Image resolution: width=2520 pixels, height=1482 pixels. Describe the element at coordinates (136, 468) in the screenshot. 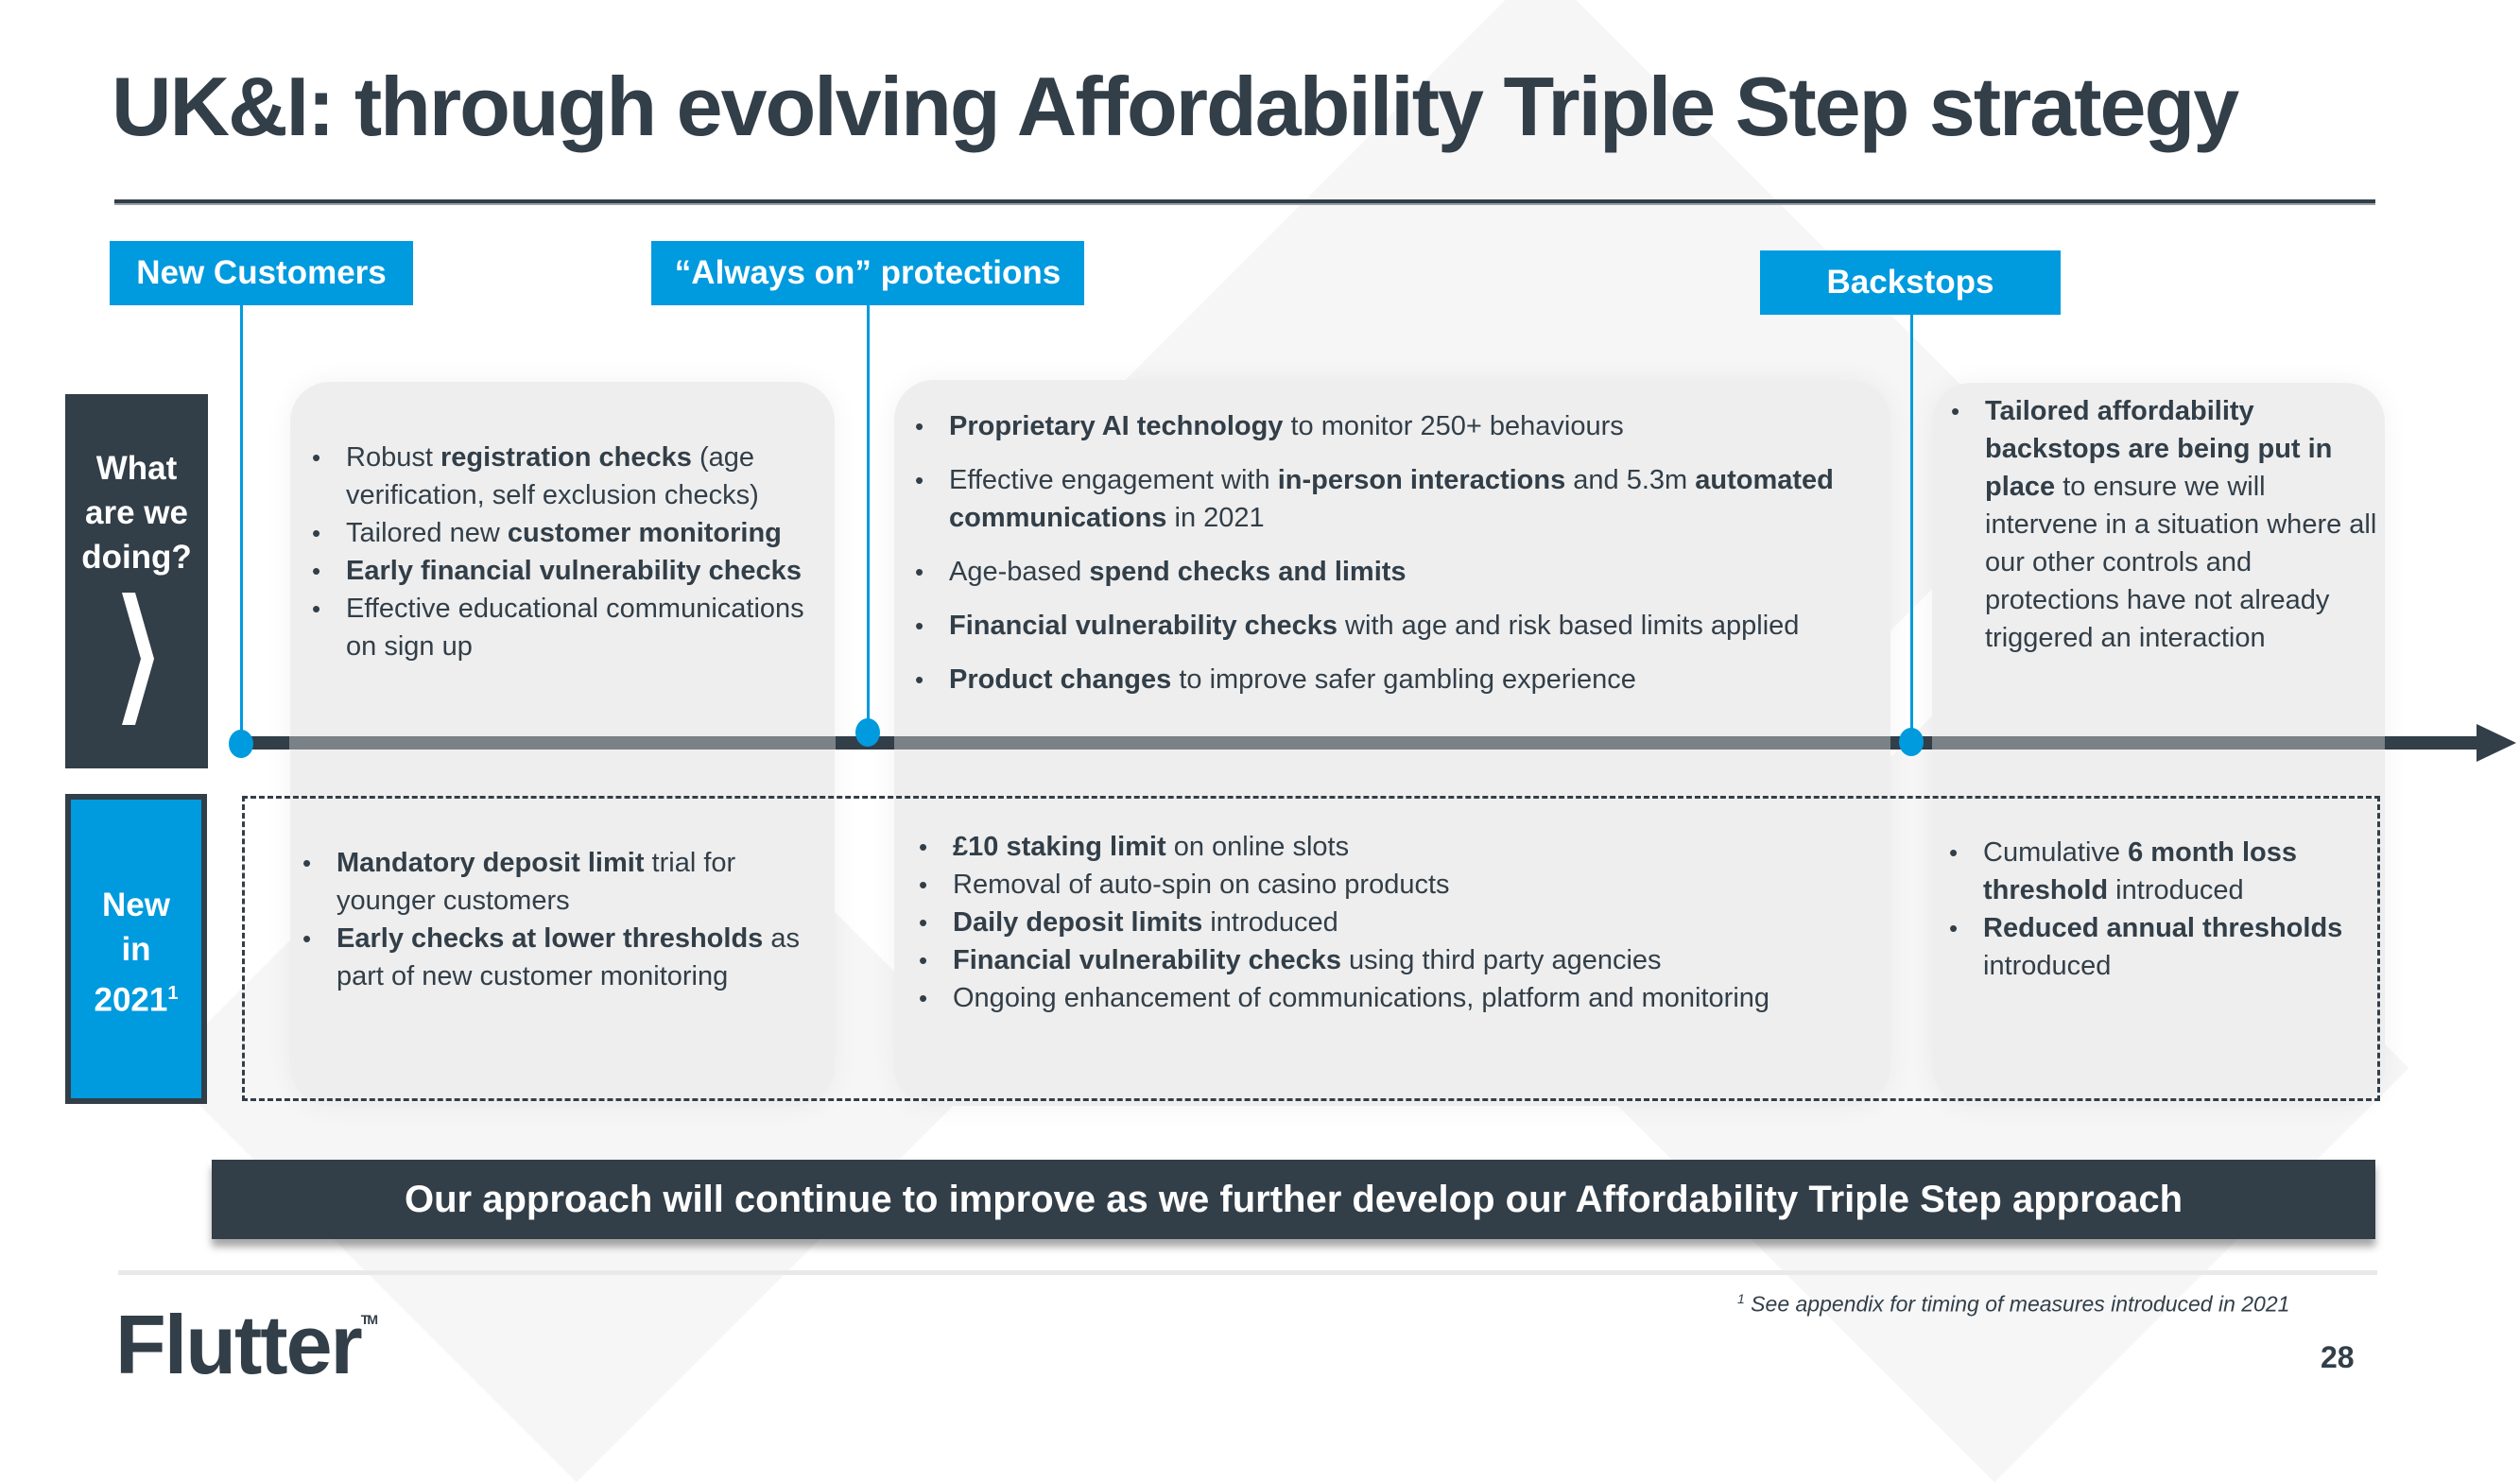

I see `row-label-line: What` at that location.